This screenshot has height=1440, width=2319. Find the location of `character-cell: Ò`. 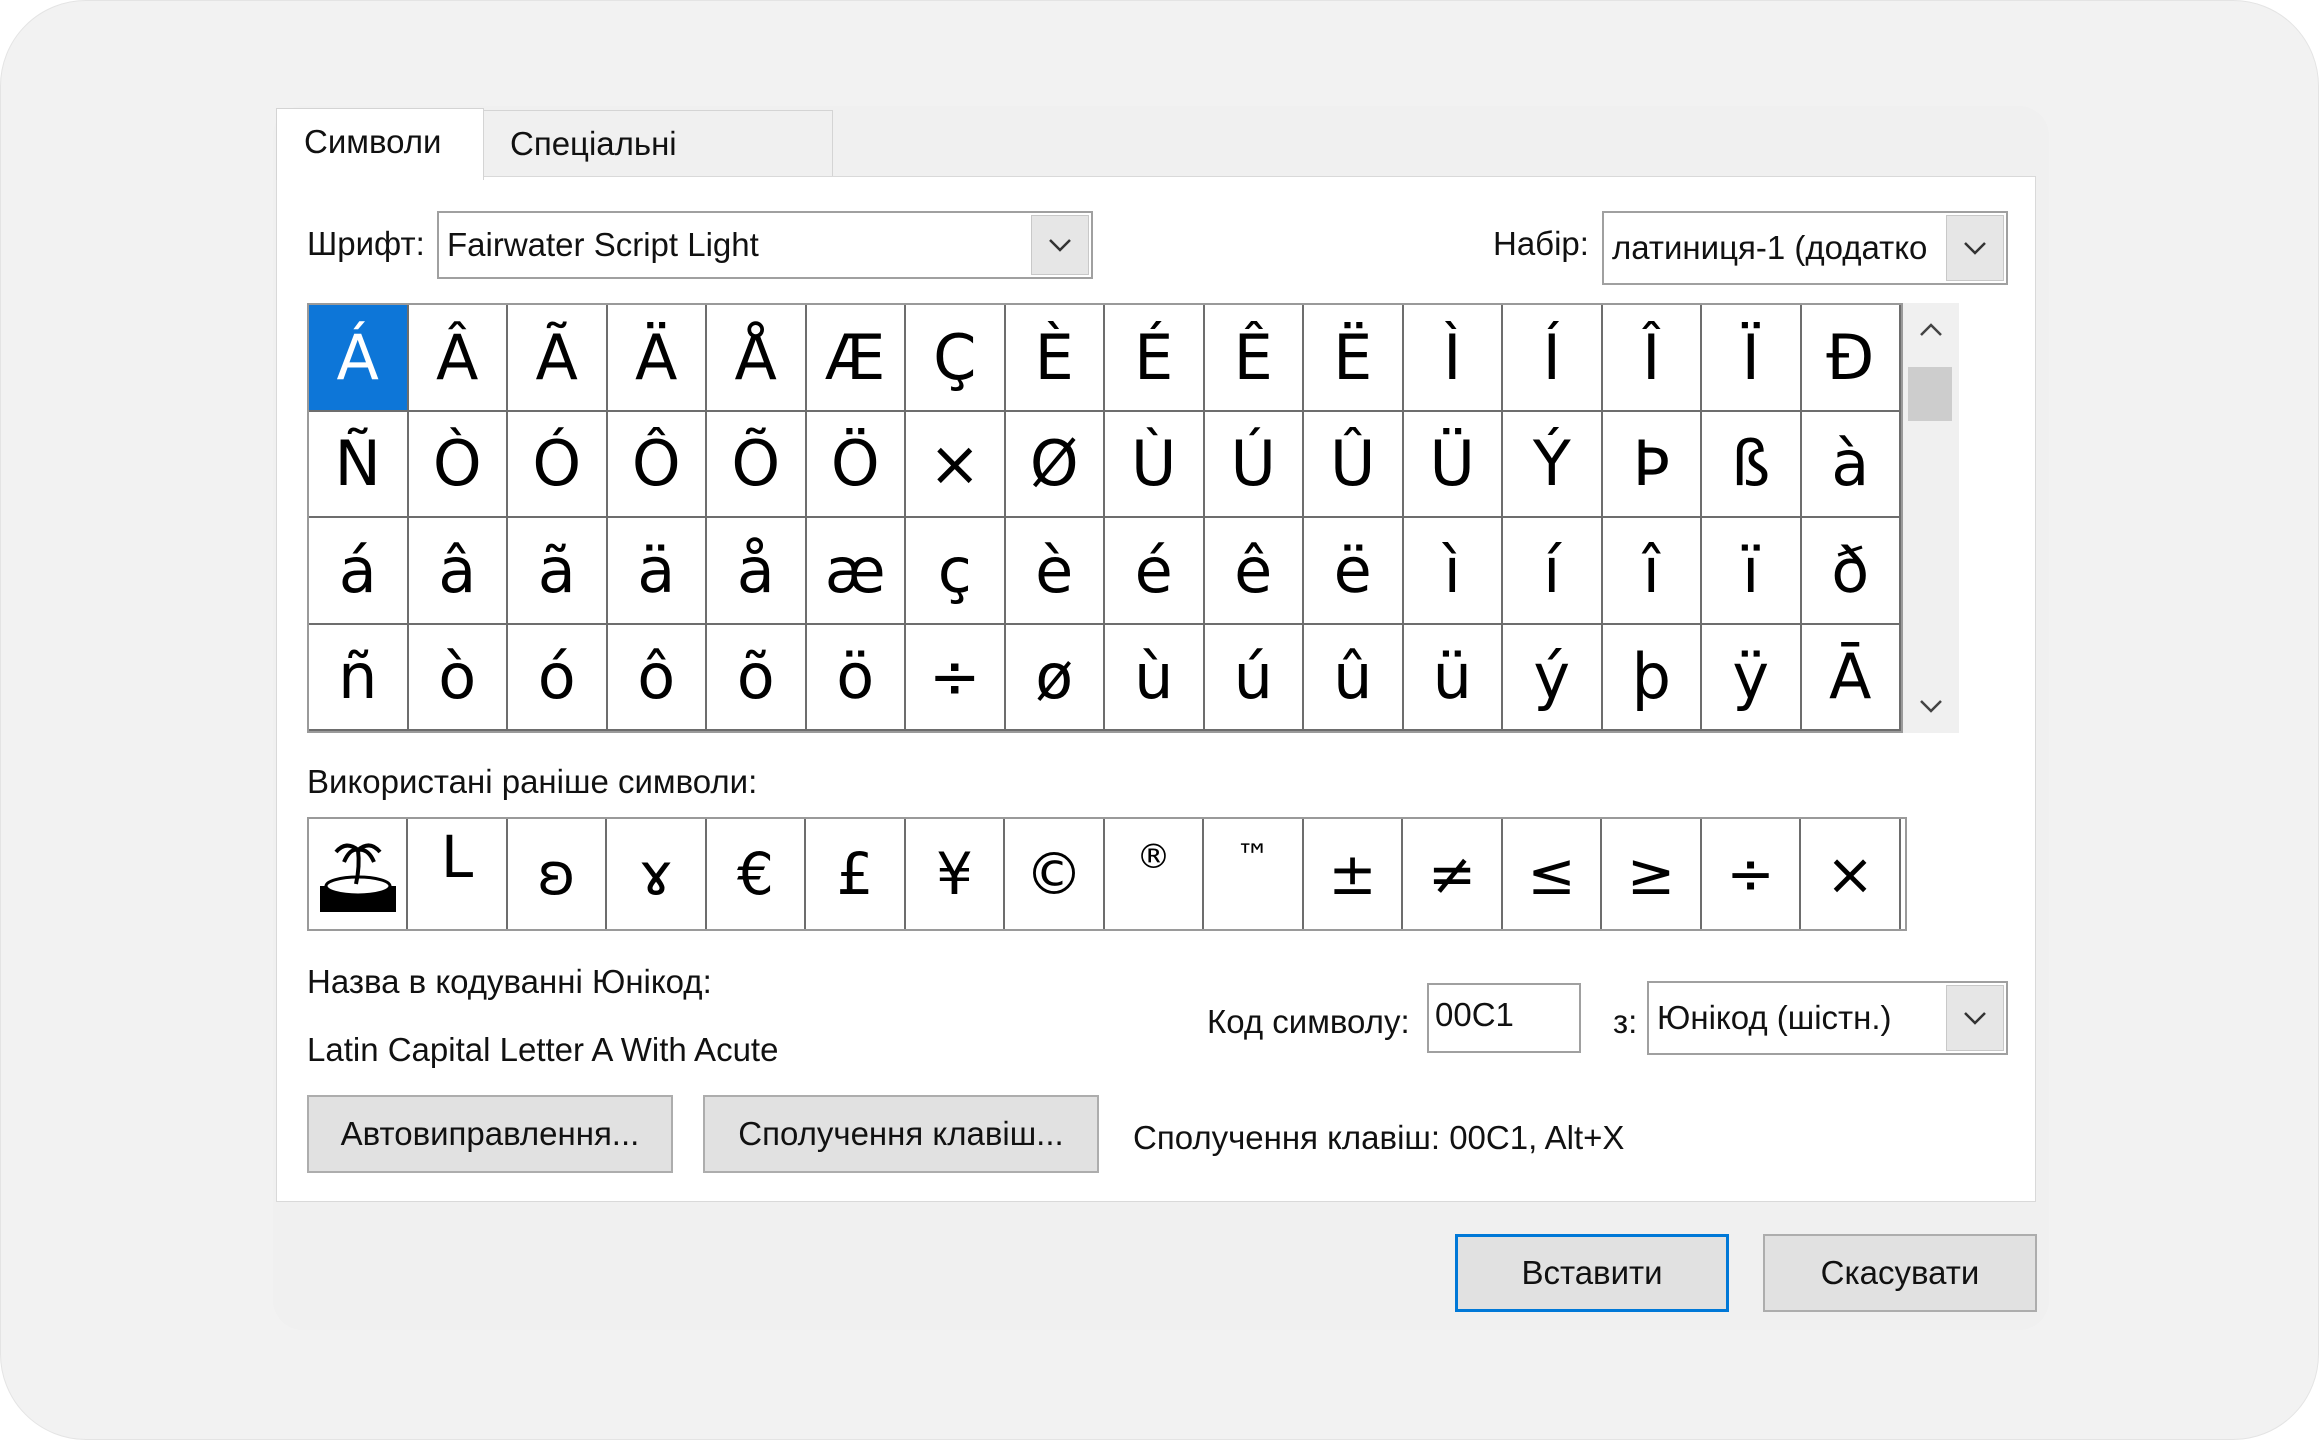

character-cell: Ò is located at coordinates (458, 464).